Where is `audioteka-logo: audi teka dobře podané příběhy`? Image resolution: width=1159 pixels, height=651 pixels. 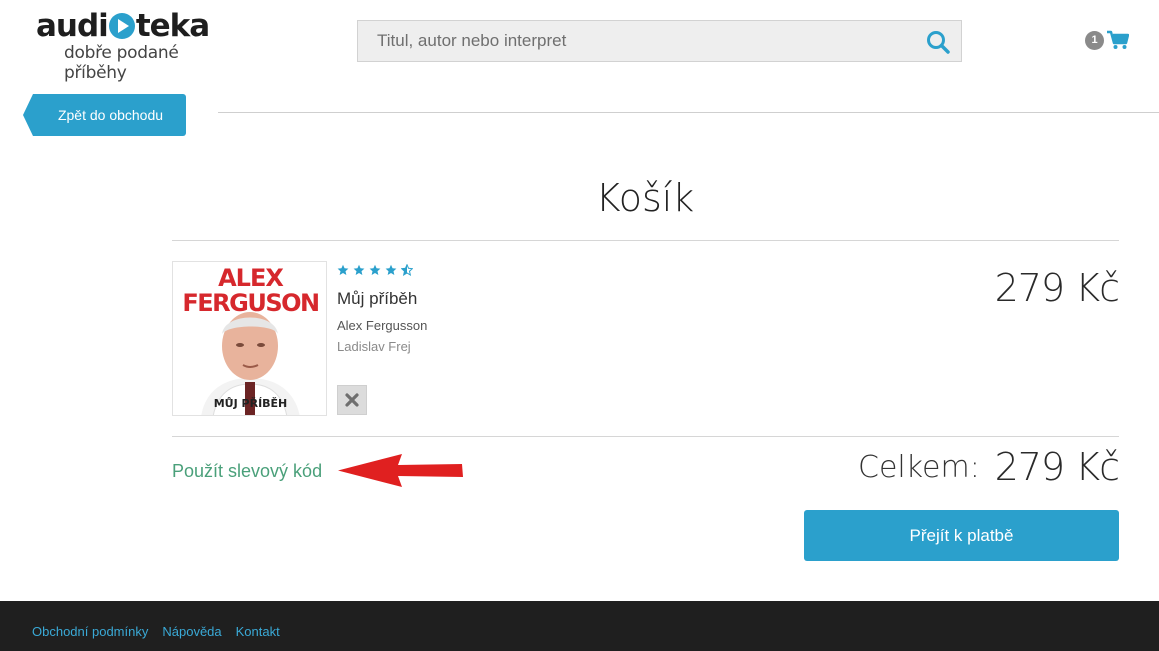
audioteka-logo: audi teka dobře podané příběhy is located at coordinates (141, 46).